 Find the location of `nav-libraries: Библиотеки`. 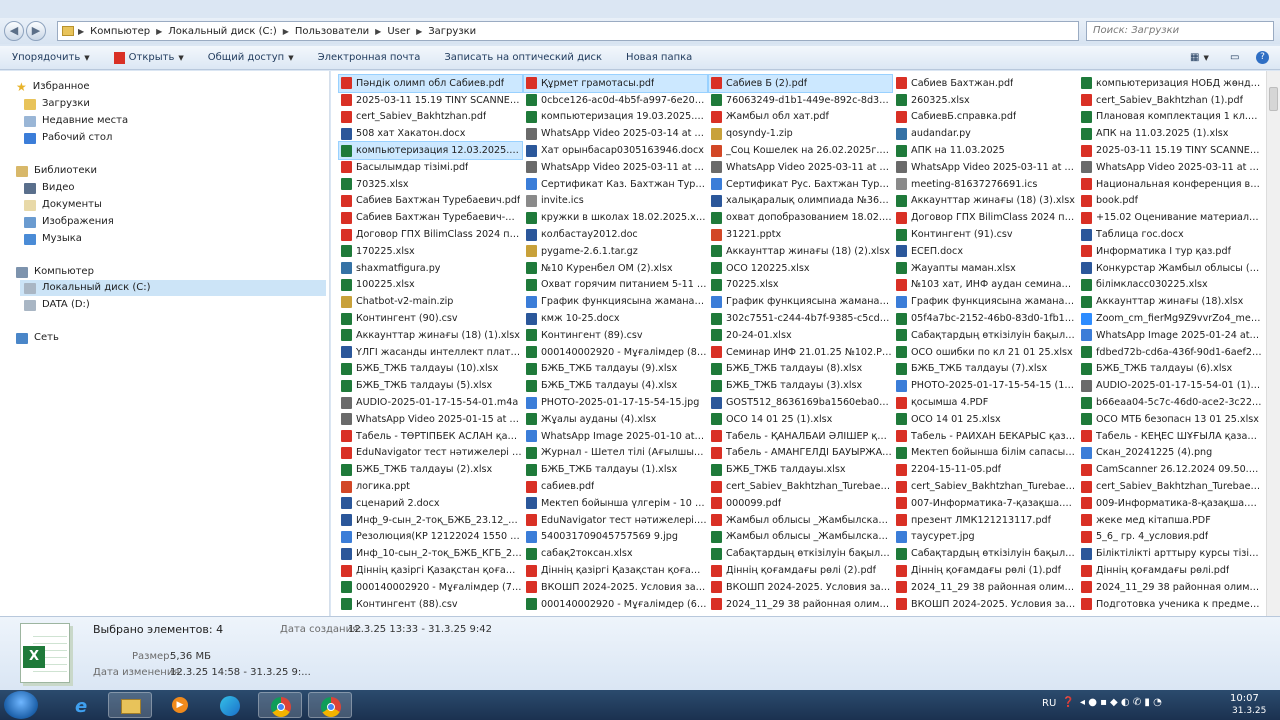

nav-libraries: Библиотеки is located at coordinates (56, 171).